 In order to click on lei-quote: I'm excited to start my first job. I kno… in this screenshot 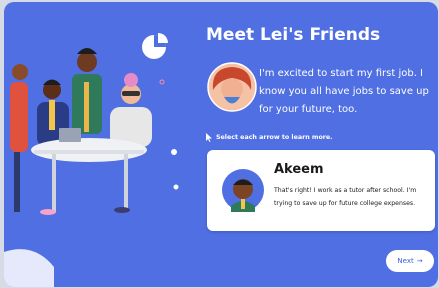, I will do `click(344, 91)`.